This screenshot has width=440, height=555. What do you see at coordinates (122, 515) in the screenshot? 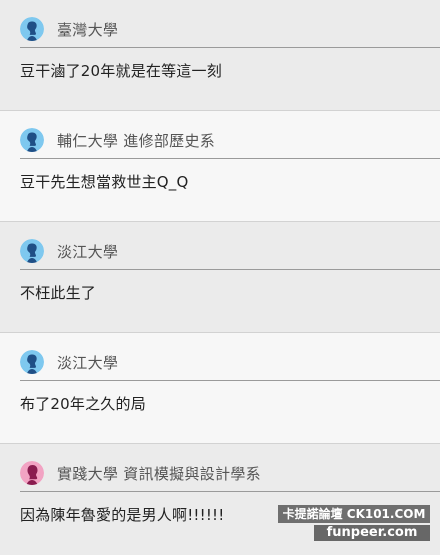
I see `comment-text: 因為陳年魯愛的是男人啊!!!!!!` at bounding box center [122, 515].